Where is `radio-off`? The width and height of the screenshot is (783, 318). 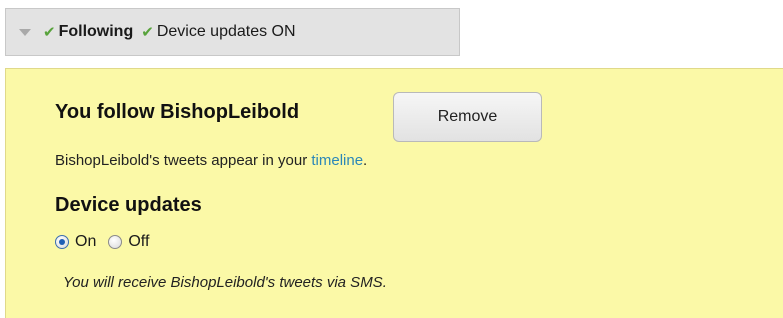 radio-off is located at coordinates (115, 242).